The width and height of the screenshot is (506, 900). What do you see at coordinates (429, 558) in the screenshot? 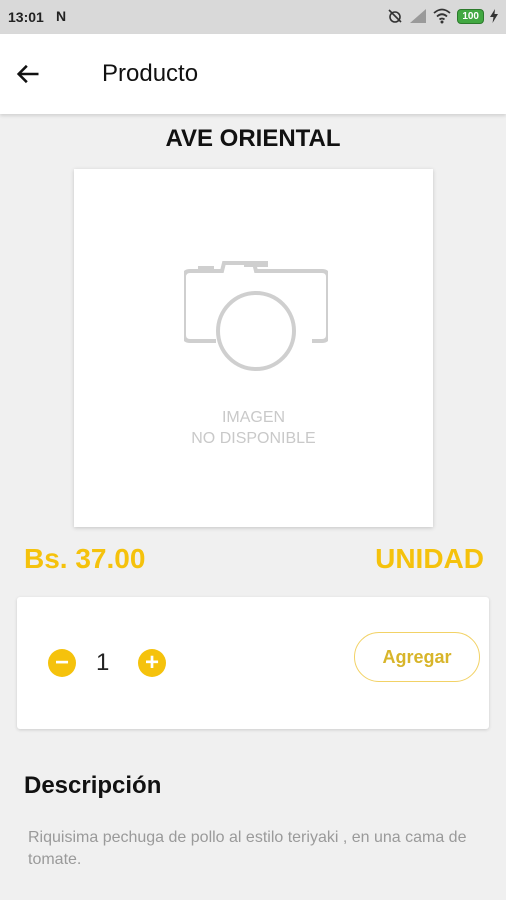
I see `product-unit: UNIDAD` at bounding box center [429, 558].